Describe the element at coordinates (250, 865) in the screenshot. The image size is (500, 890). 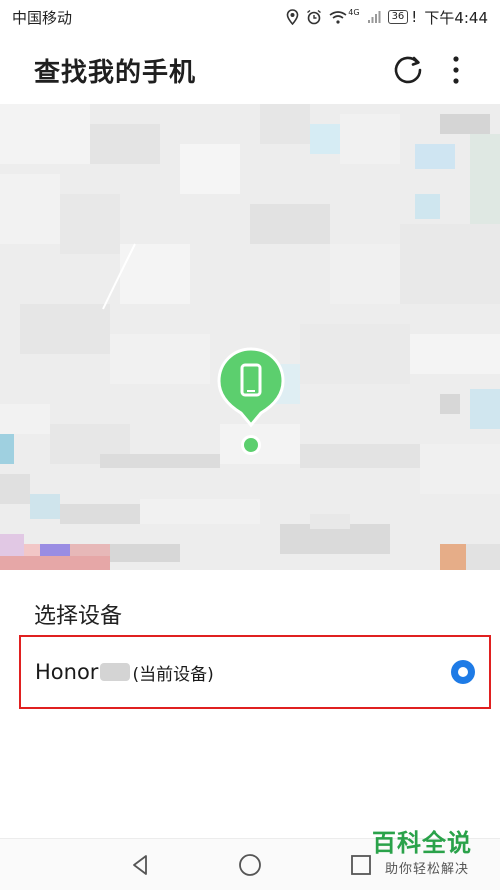
I see `home-icon` at that location.